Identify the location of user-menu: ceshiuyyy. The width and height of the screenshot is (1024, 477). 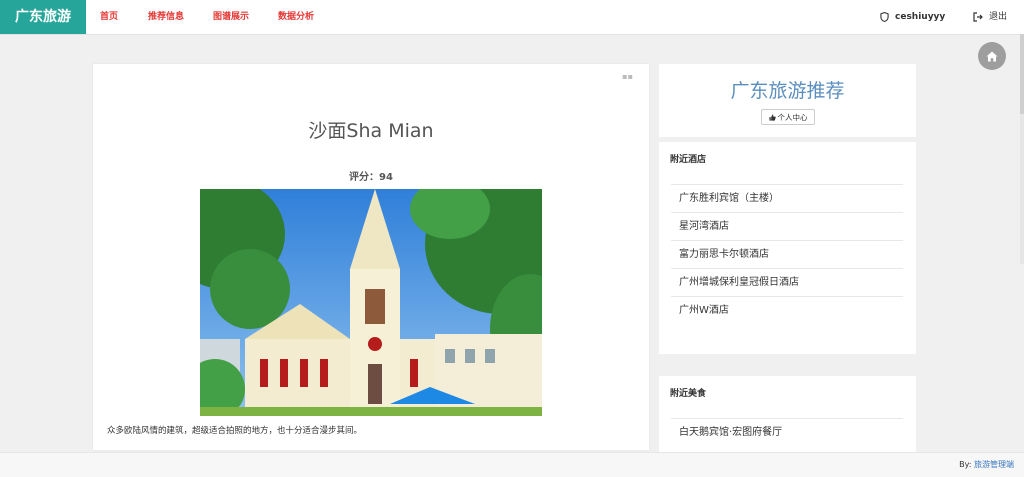
(912, 17).